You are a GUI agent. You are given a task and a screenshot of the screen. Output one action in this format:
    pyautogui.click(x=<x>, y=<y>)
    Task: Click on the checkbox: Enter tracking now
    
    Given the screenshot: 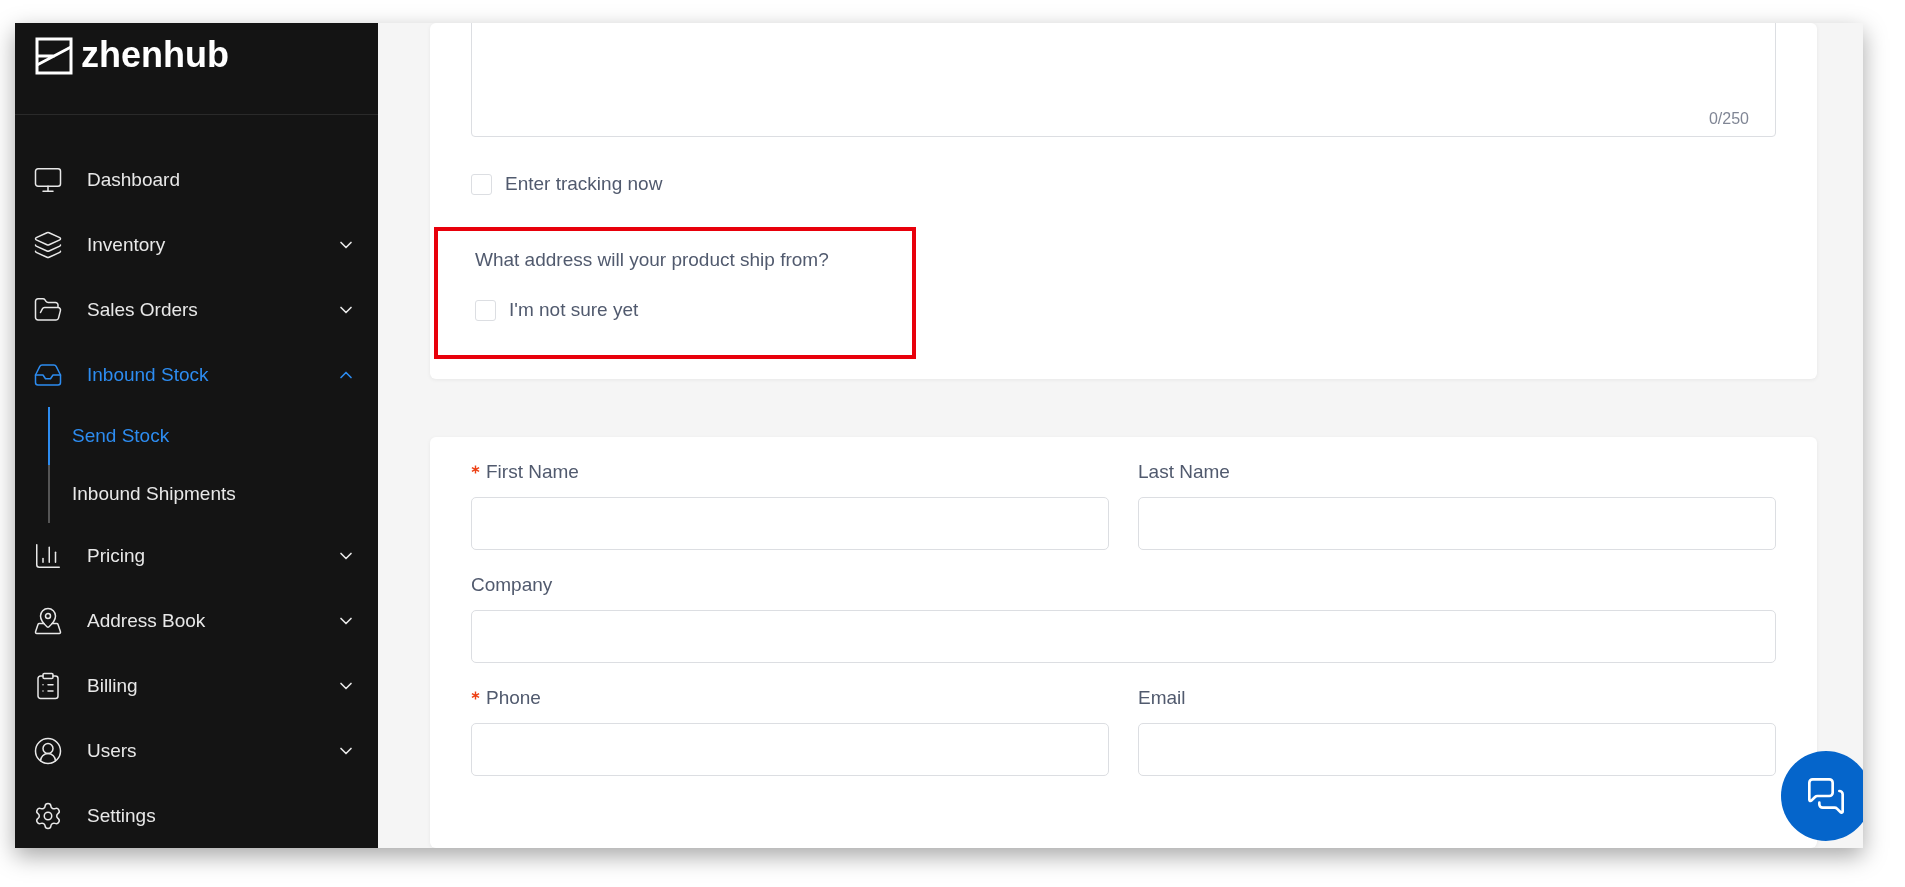 What is the action you would take?
    pyautogui.click(x=1123, y=184)
    